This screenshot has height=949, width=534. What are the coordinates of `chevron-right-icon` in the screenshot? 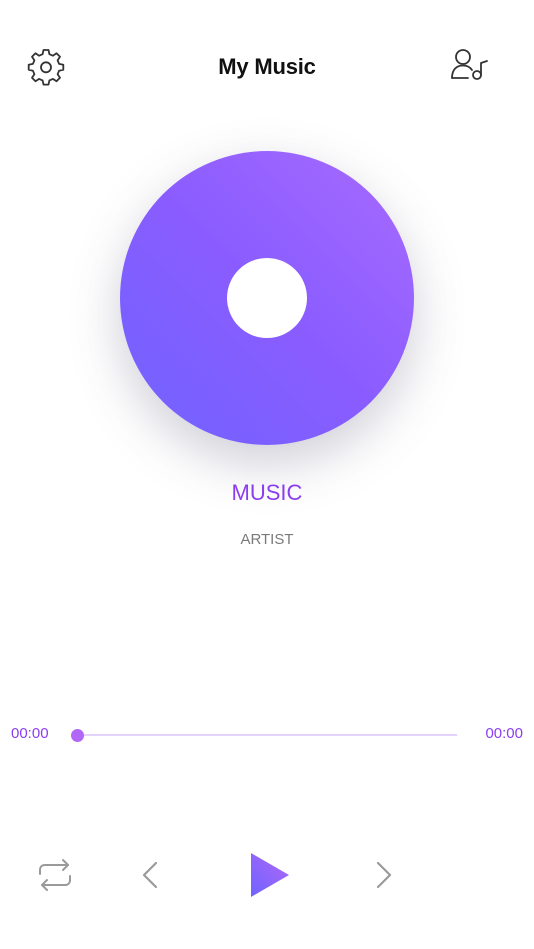 It's located at (384, 875).